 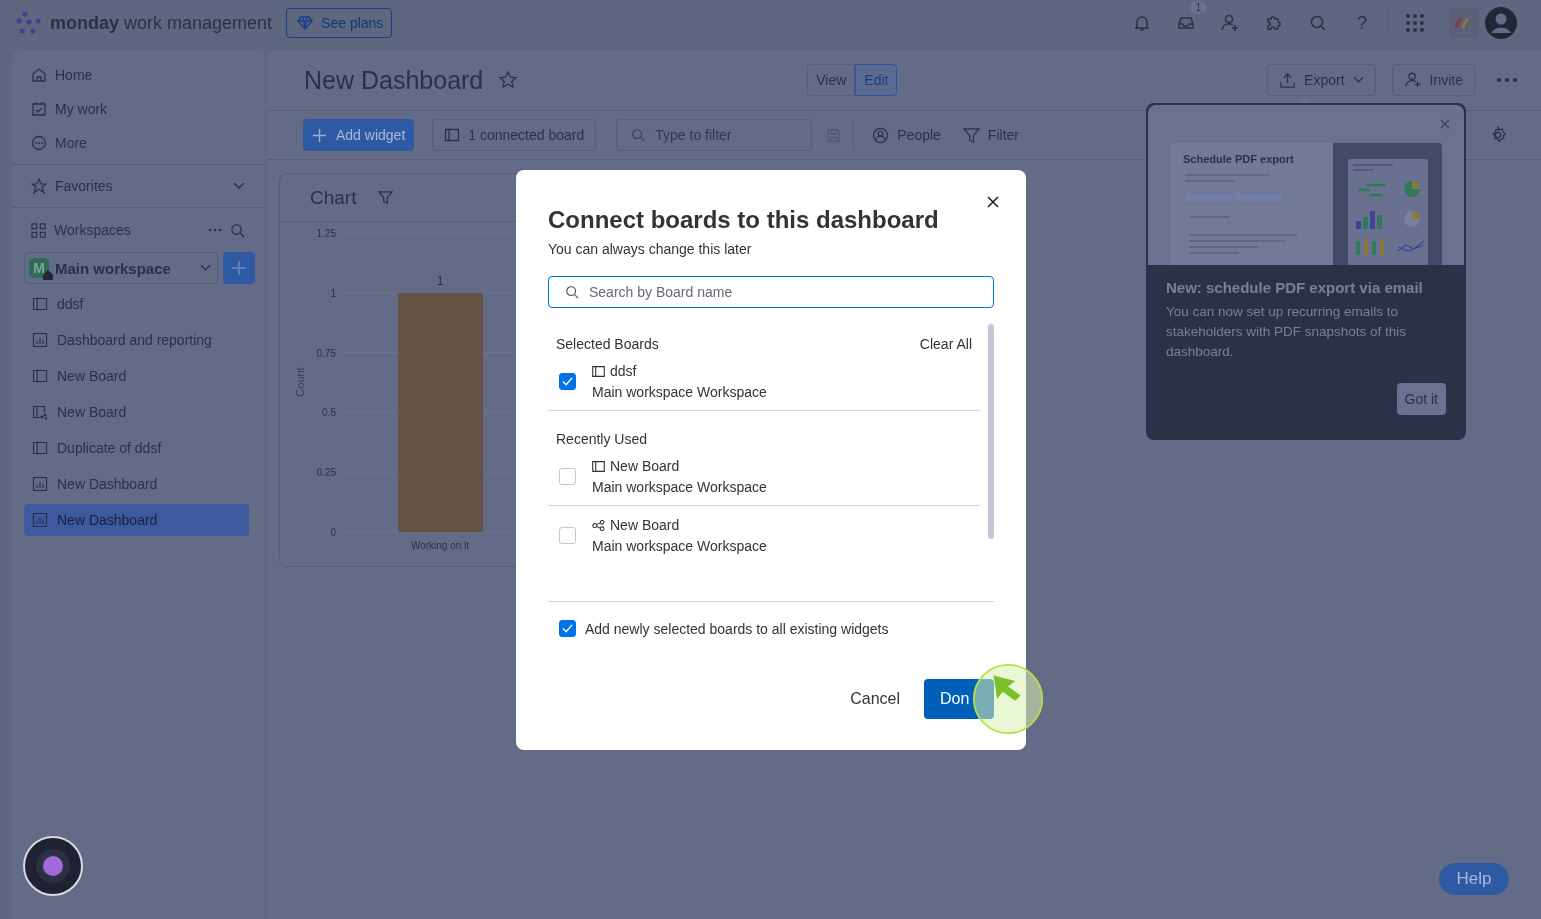 I want to click on done-button: Don, so click(x=959, y=699).